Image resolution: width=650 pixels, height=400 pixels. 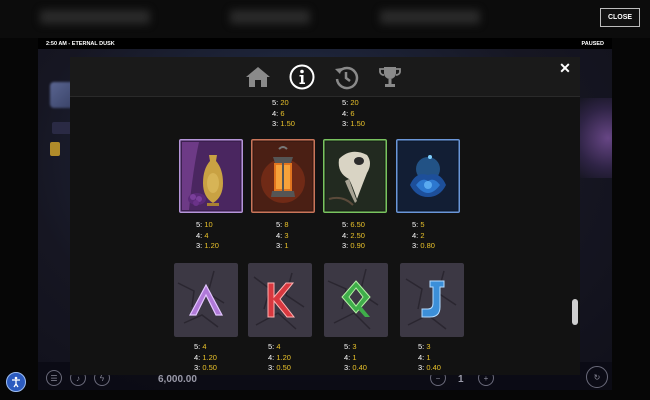 I want to click on paylist-bird-skull: 5: 6.50 4: 2.50 3: 0.90, so click(x=353, y=235).